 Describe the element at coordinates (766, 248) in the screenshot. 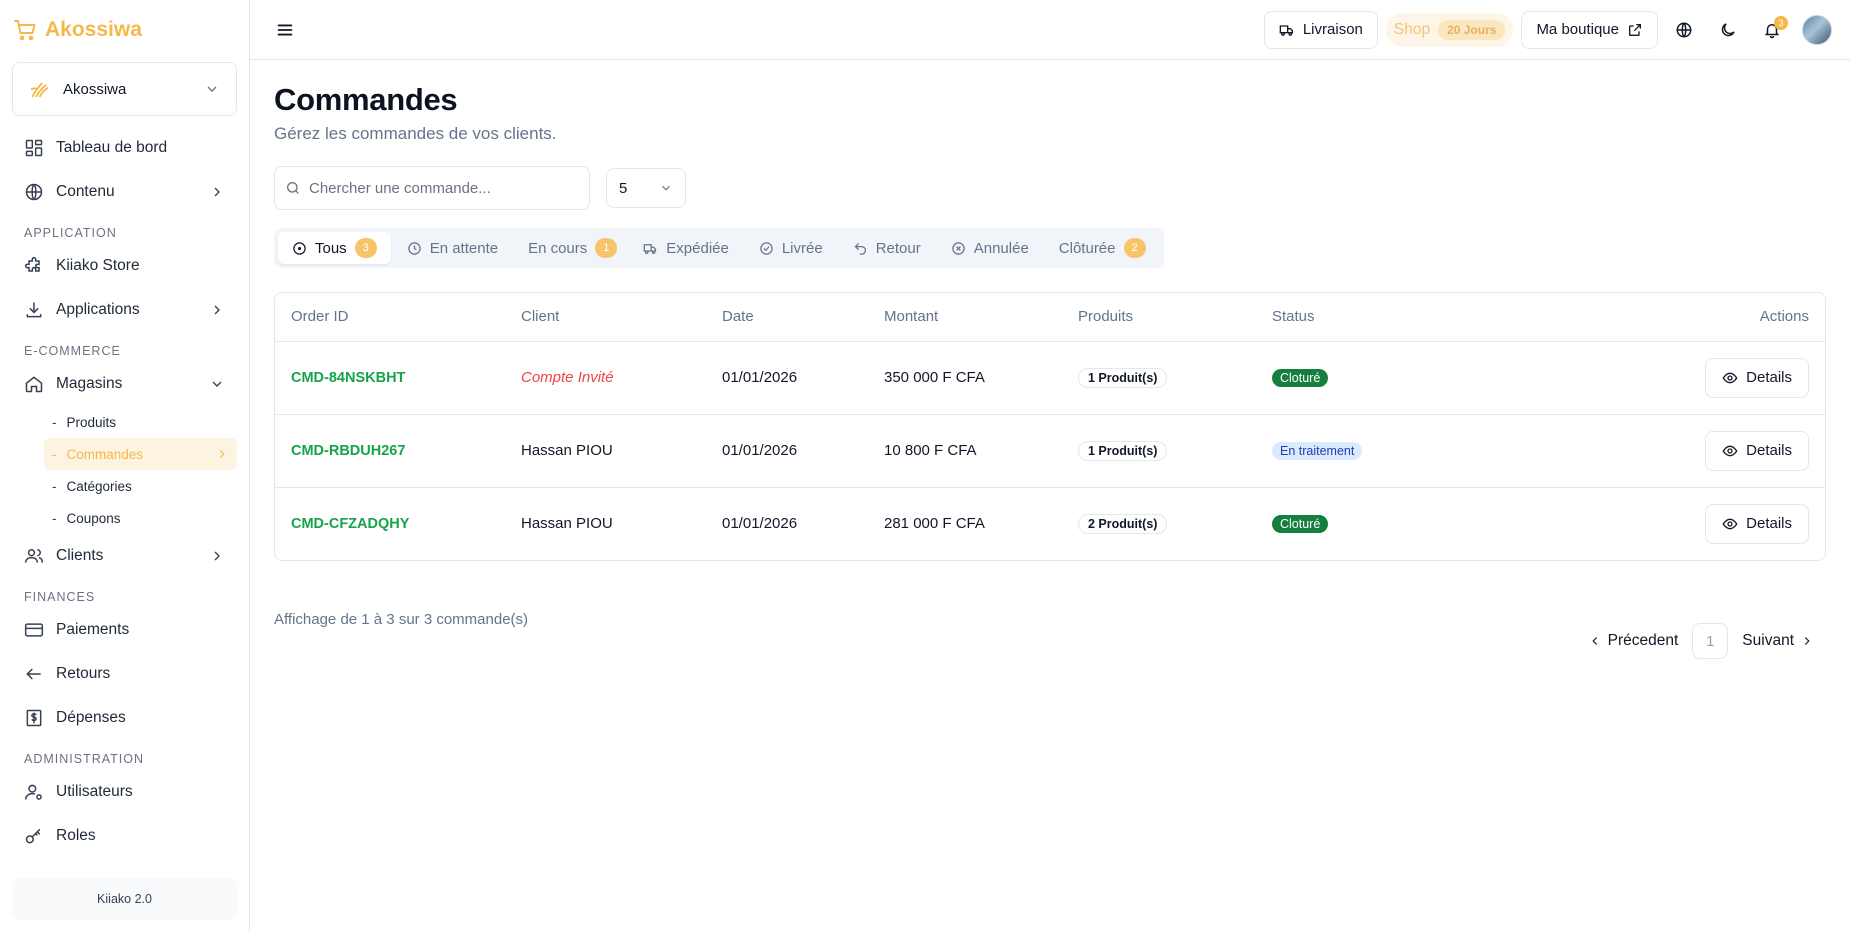

I see `check-circle-icon` at that location.